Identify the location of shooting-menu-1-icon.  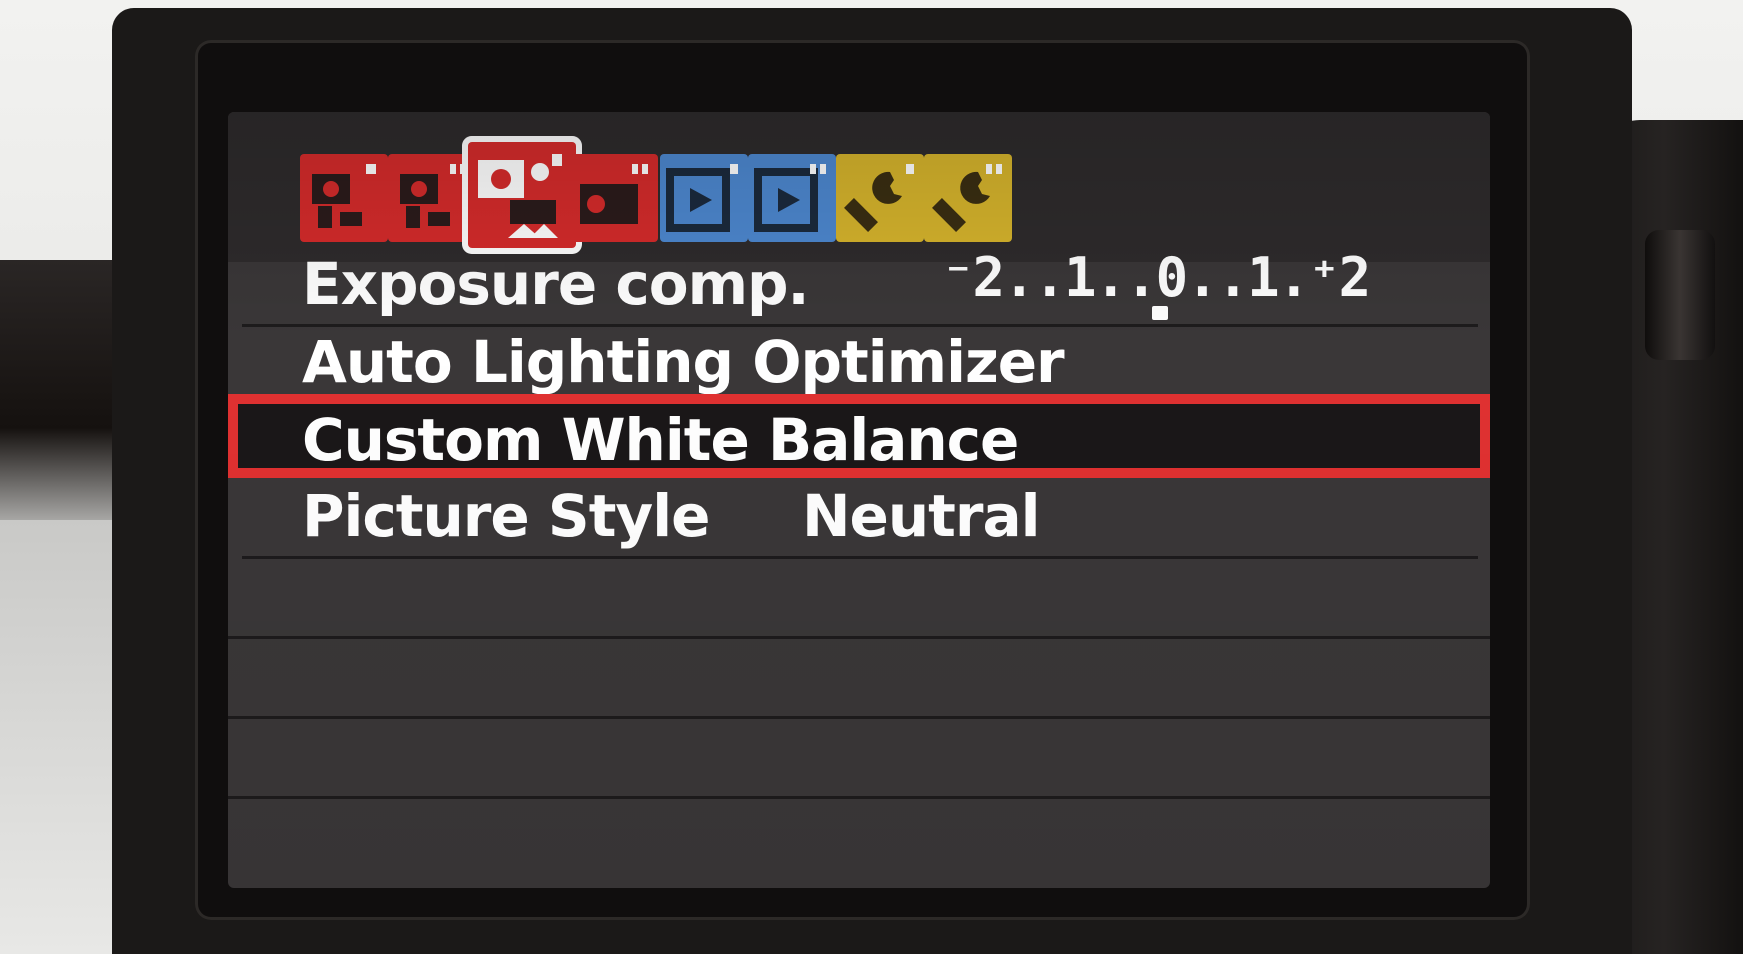
(344, 198).